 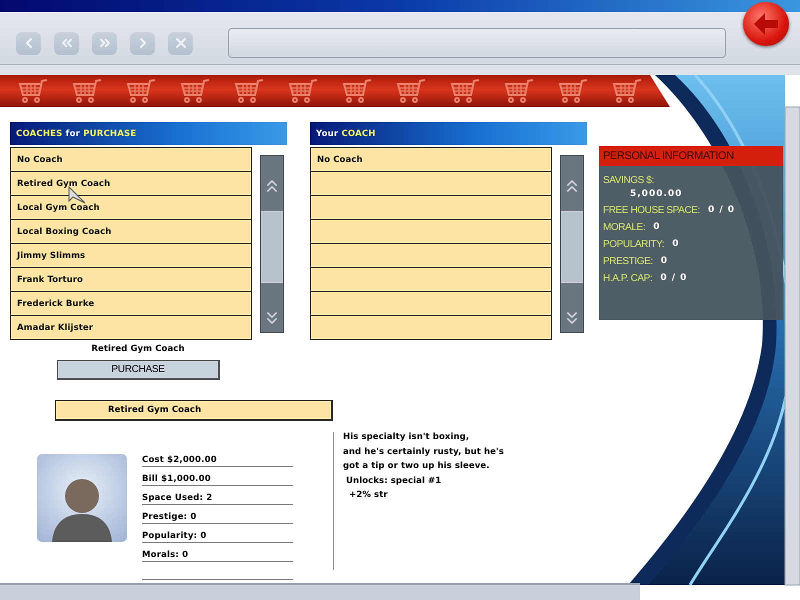 What do you see at coordinates (627, 278) in the screenshot?
I see `info-label: H.A.P. CAP:` at bounding box center [627, 278].